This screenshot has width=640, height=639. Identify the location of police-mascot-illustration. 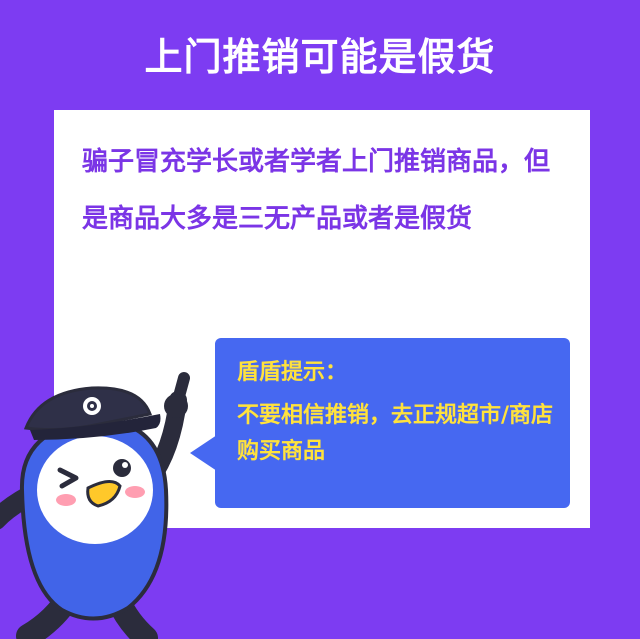
(95, 505).